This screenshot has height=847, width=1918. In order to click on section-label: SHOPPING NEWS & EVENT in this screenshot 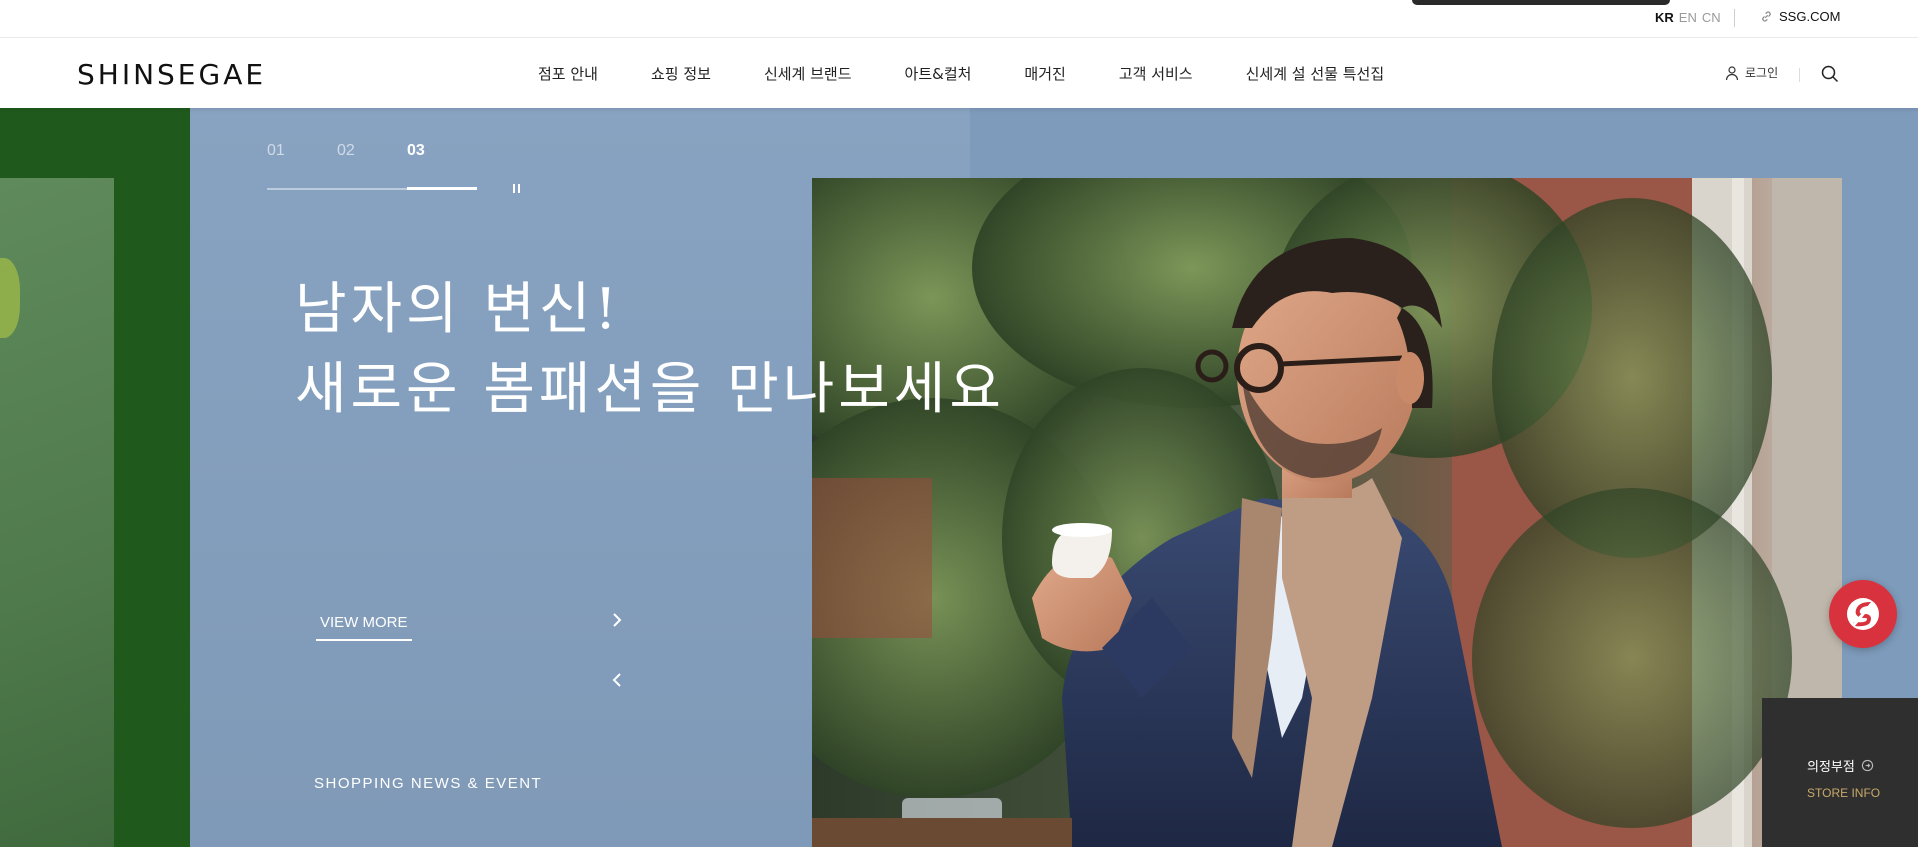, I will do `click(428, 783)`.